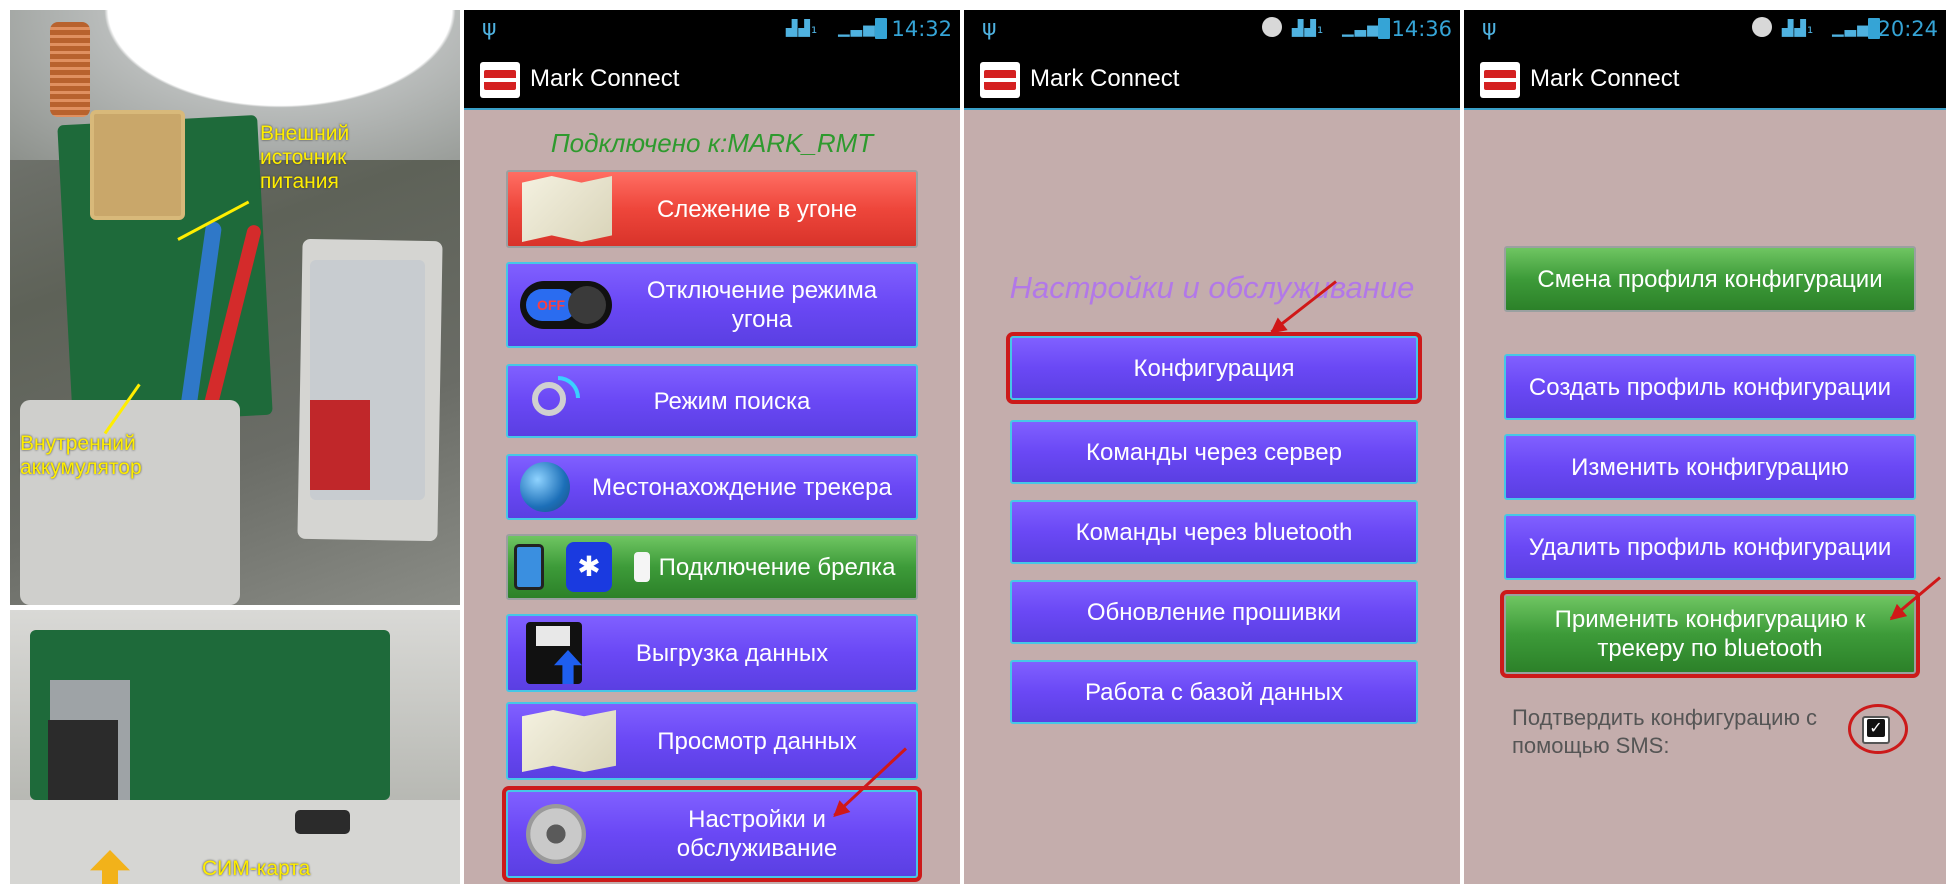  I want to click on theft-tracking-button: Слежение в угоне, so click(712, 209).